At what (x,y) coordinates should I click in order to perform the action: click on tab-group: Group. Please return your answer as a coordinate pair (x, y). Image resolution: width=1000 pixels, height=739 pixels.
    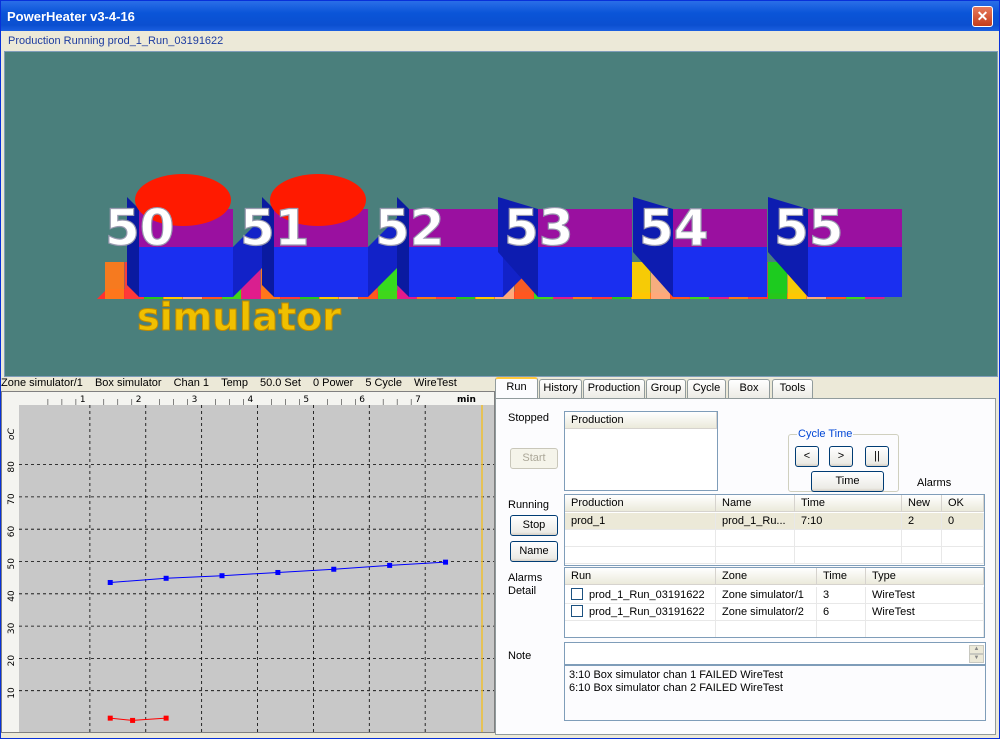
    Looking at the image, I should click on (666, 388).